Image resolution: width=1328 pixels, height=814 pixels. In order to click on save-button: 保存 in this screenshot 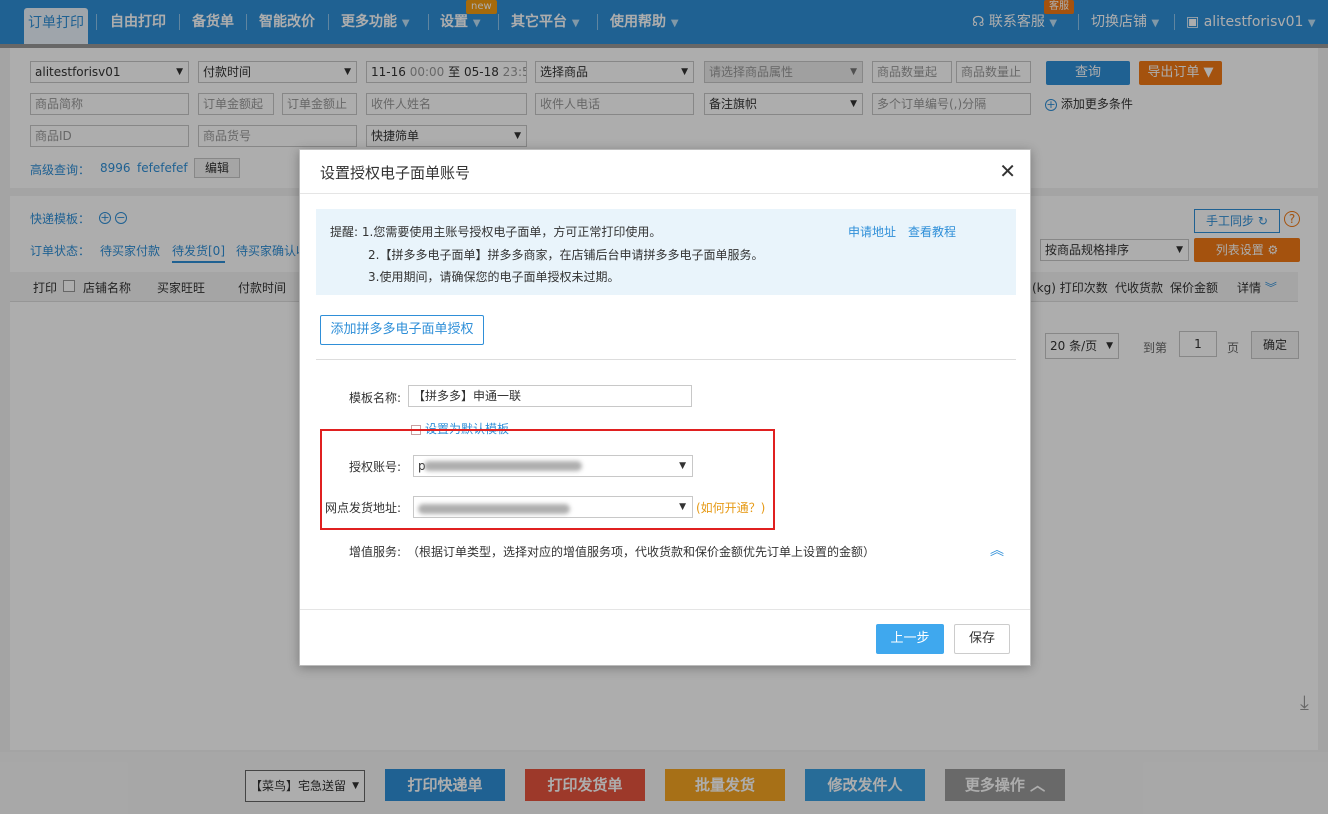, I will do `click(982, 639)`.